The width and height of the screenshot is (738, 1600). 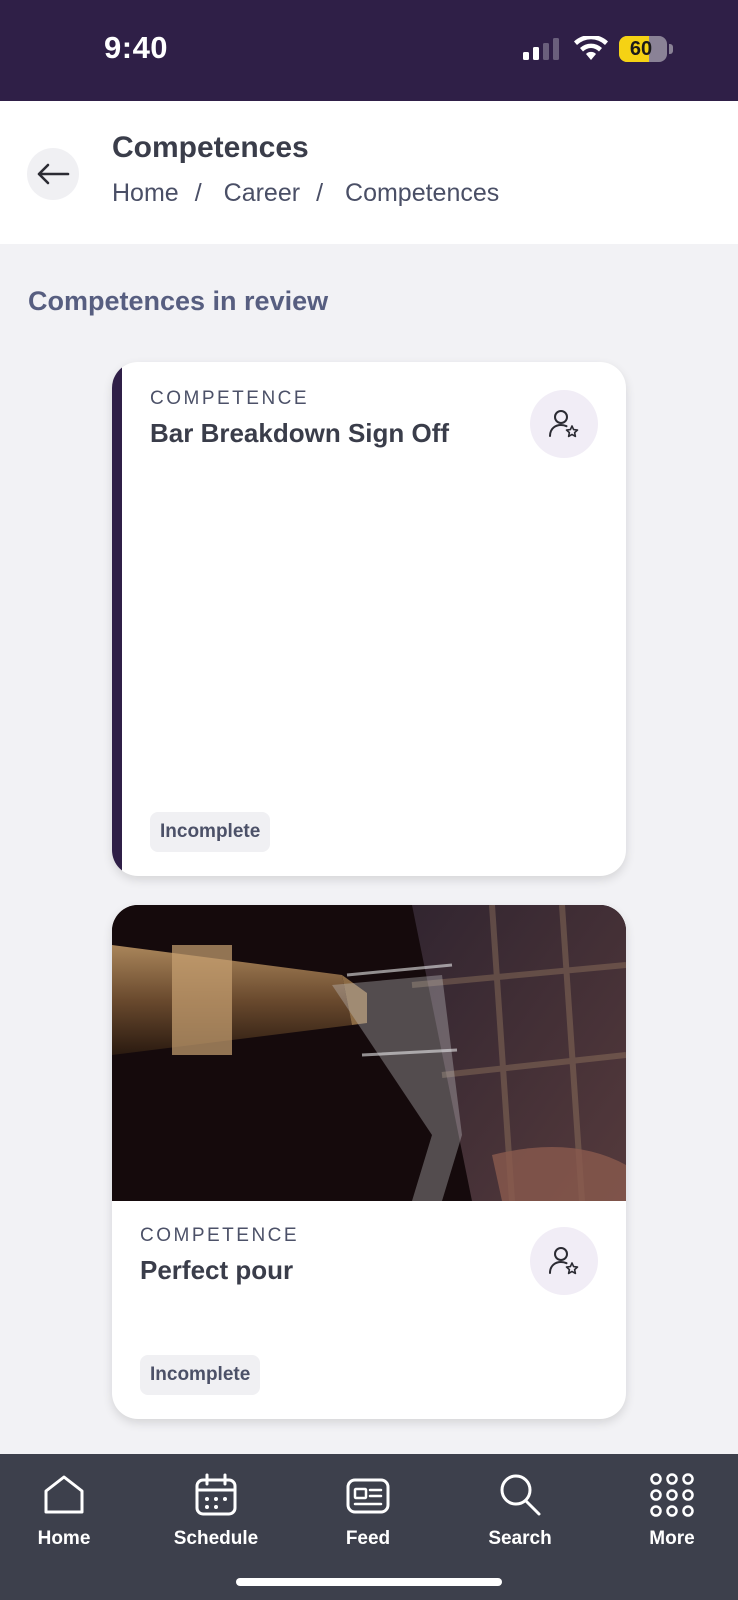 I want to click on grid-dots-icon, so click(x=672, y=1495).